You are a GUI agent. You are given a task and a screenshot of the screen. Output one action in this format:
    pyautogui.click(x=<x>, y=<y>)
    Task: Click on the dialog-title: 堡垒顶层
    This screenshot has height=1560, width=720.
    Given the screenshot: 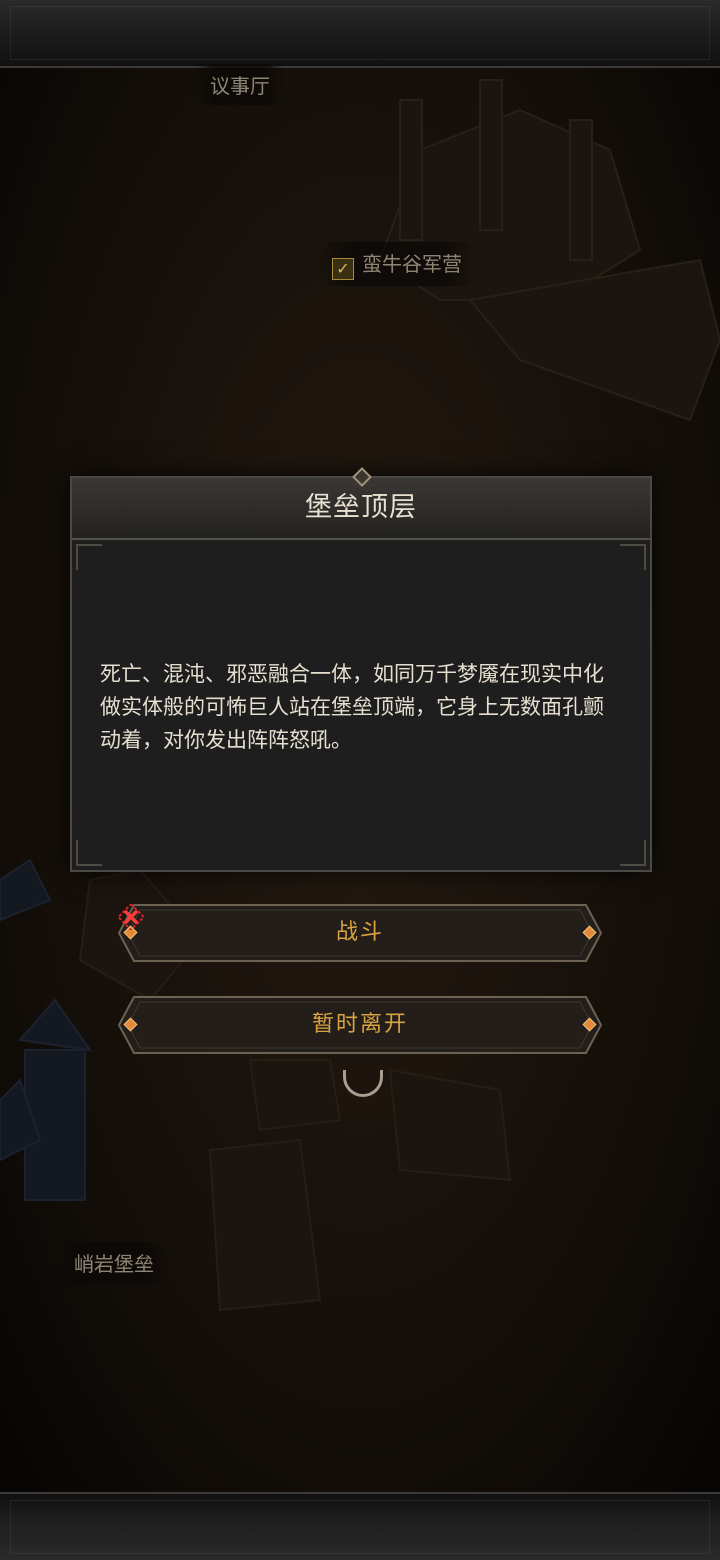 What is the action you would take?
    pyautogui.click(x=361, y=507)
    